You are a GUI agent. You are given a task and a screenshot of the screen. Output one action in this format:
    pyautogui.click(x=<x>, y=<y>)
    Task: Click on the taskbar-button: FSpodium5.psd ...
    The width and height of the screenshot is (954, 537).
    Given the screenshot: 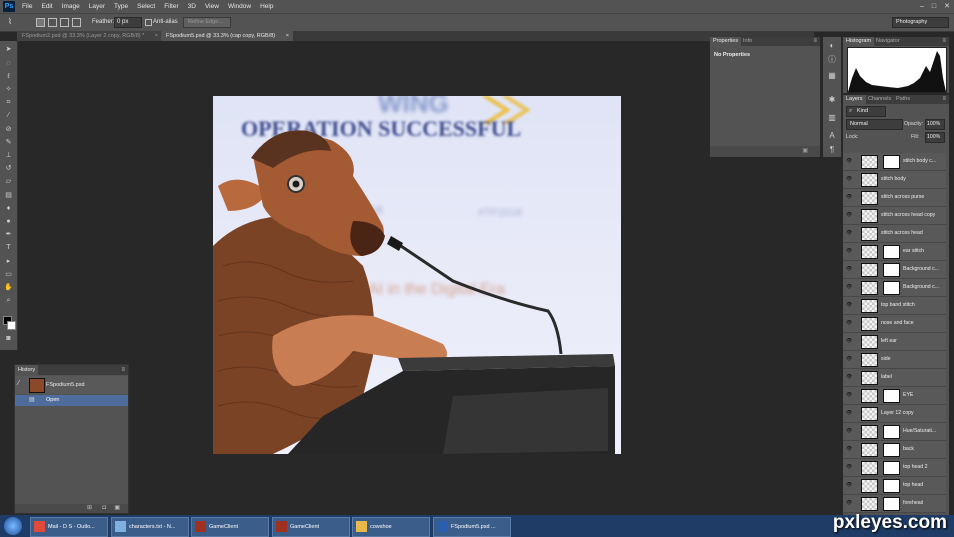 What is the action you would take?
    pyautogui.click(x=472, y=527)
    